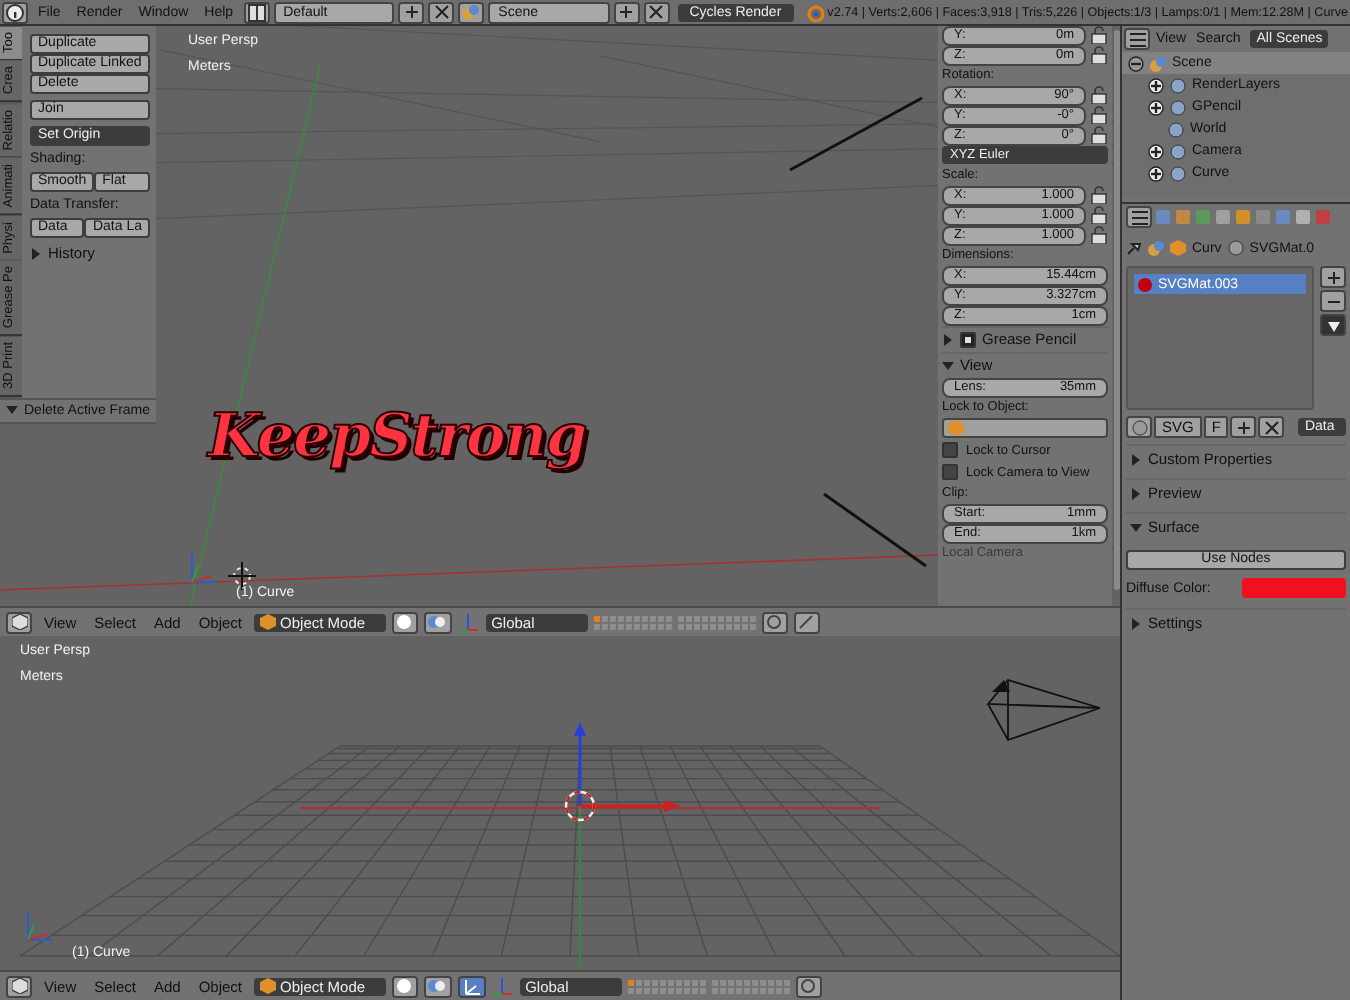  Describe the element at coordinates (1044, 711) in the screenshot. I see `camera-drawing` at that location.